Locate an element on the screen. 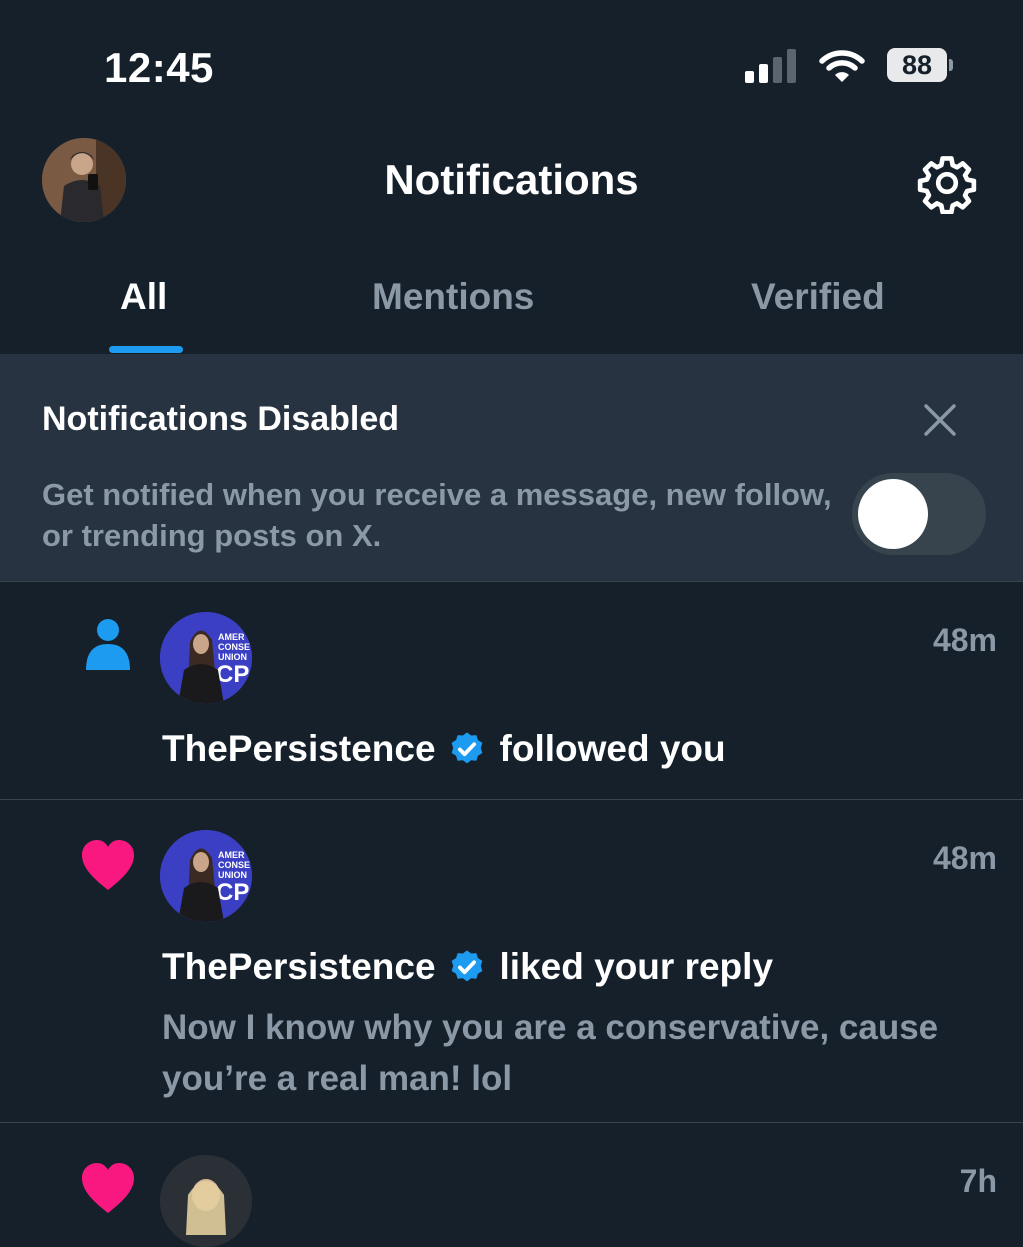  status-icons: 88 is located at coordinates (849, 66).